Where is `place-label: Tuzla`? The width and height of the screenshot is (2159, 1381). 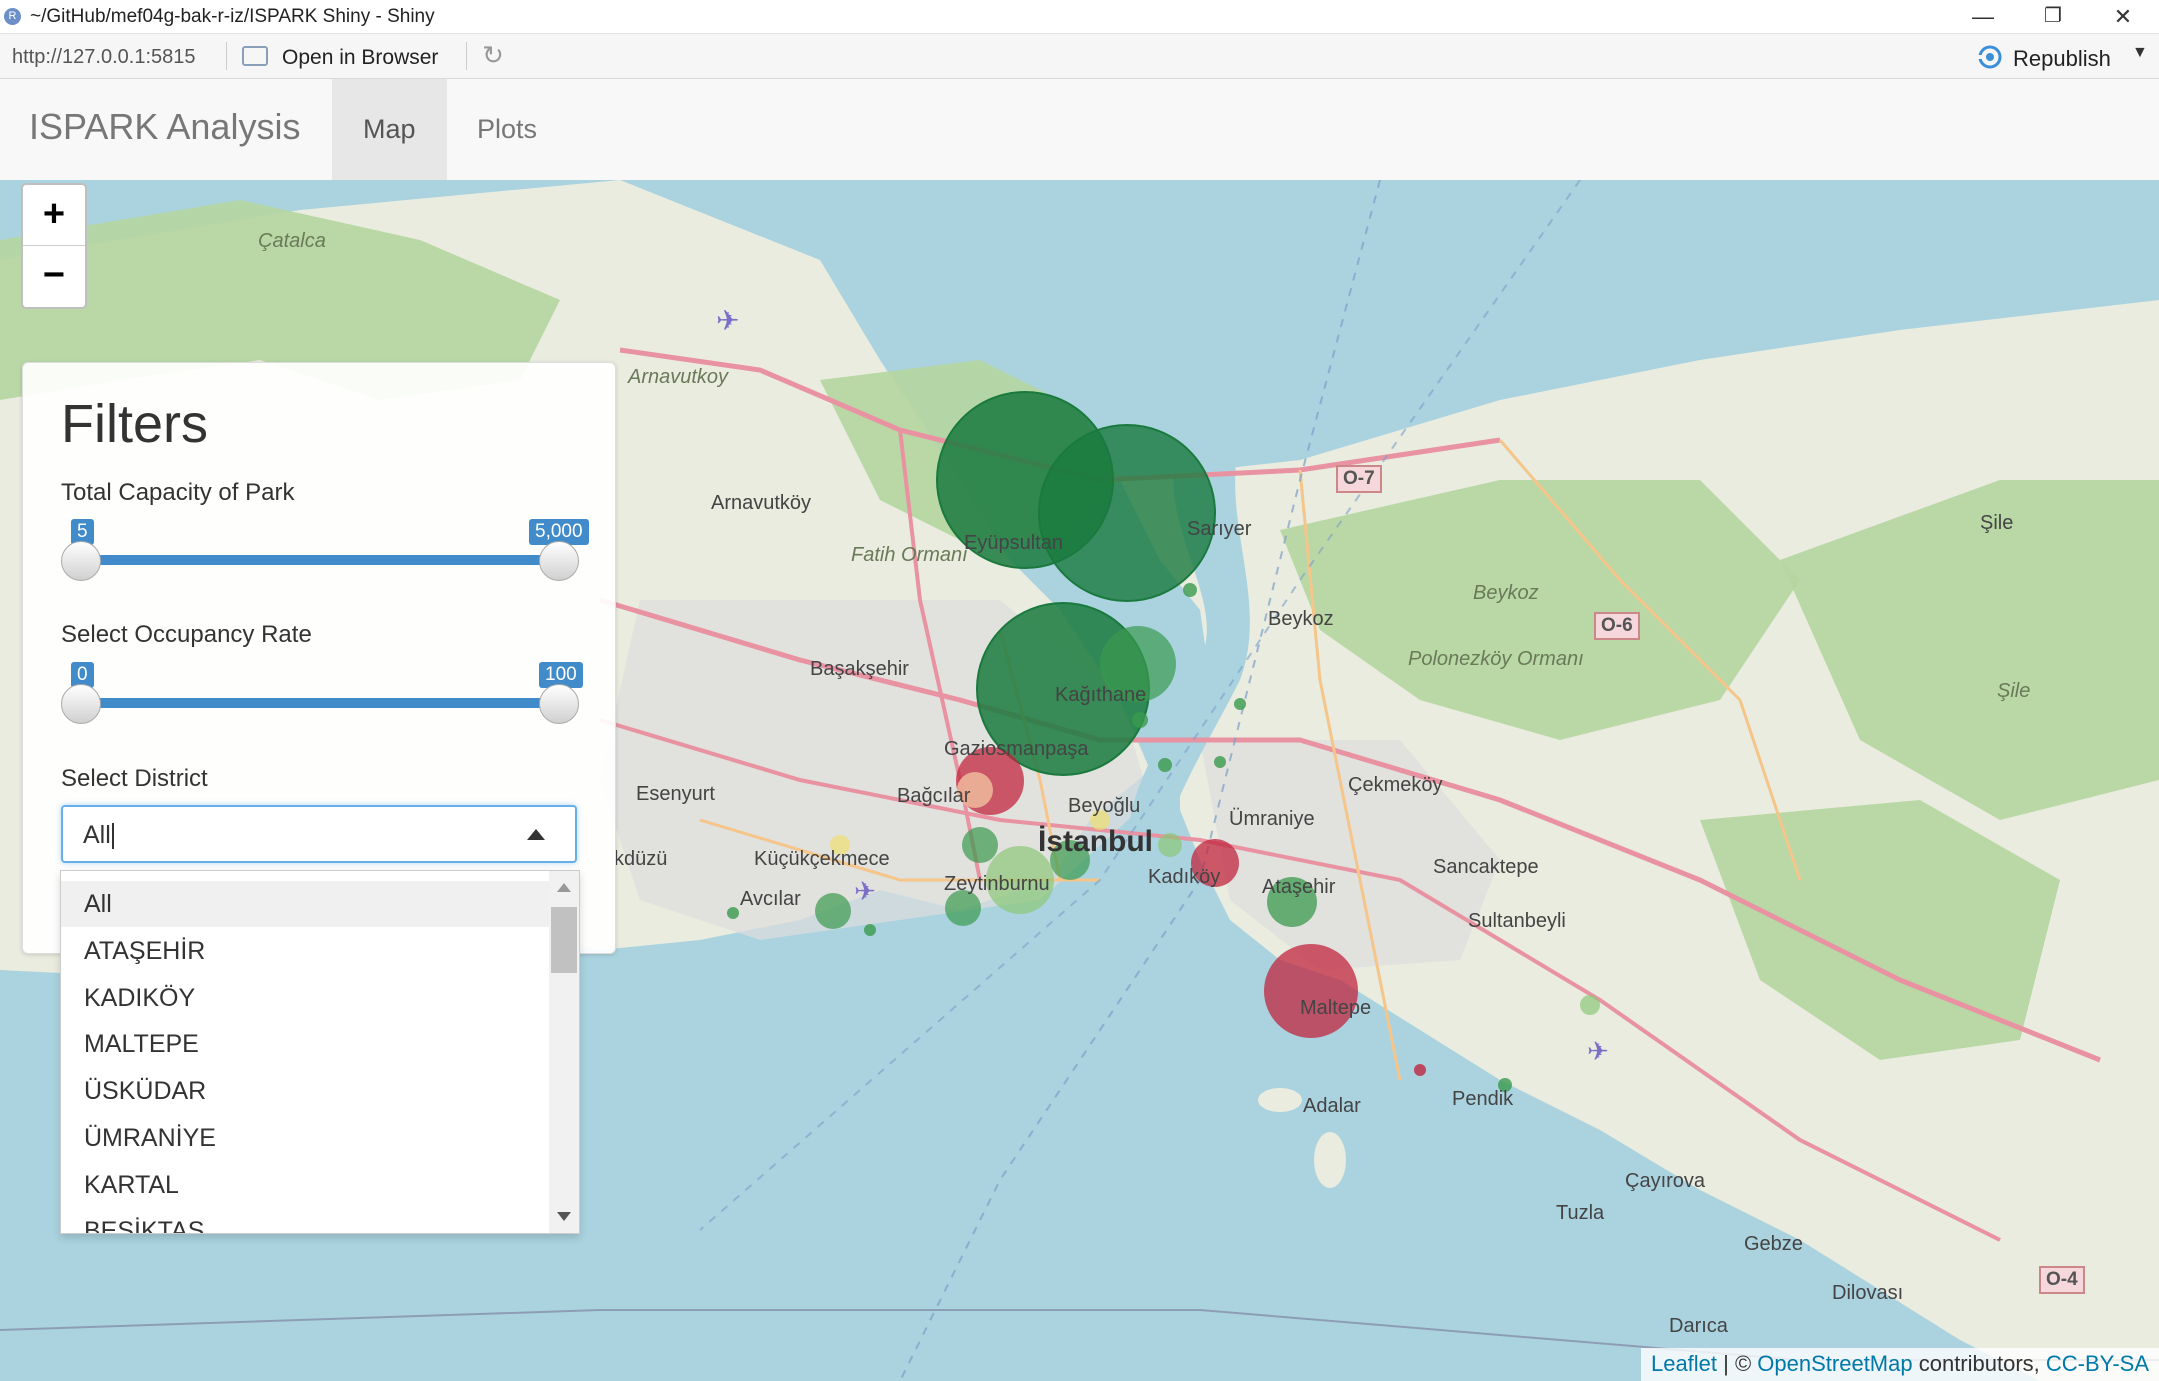
place-label: Tuzla is located at coordinates (1580, 1213).